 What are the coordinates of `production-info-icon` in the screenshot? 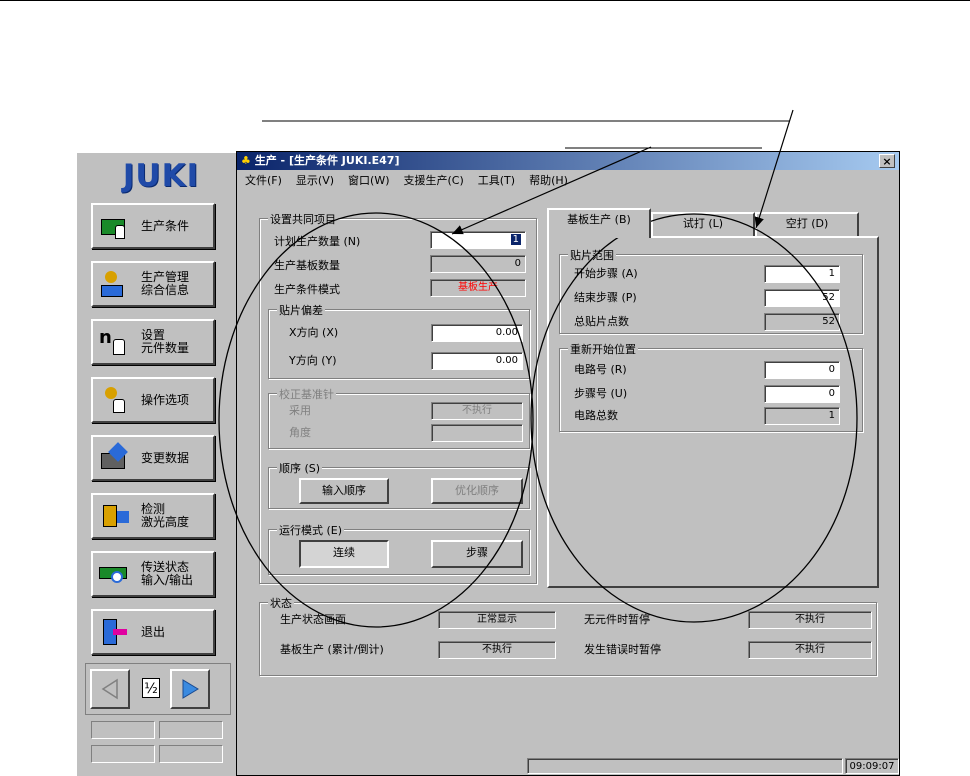 It's located at (116, 284).